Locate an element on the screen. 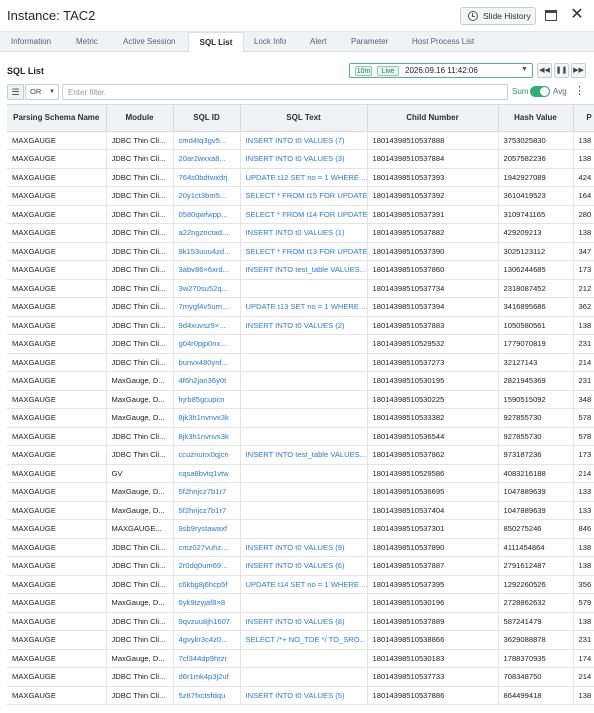 The width and height of the screenshot is (594, 713). fast-forward-button: ▶▶ is located at coordinates (578, 70).